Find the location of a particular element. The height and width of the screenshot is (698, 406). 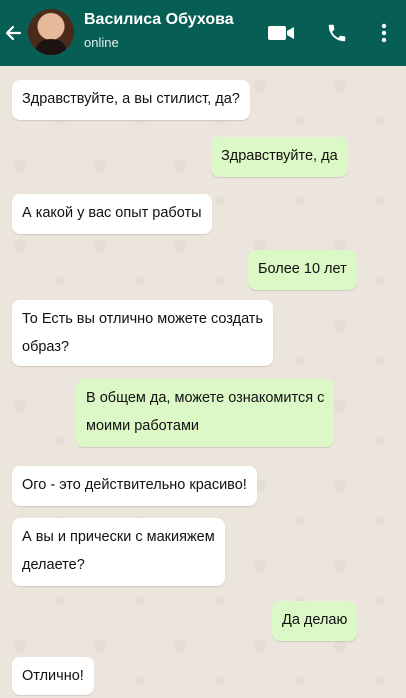

more-menu-button is located at coordinates (384, 33).